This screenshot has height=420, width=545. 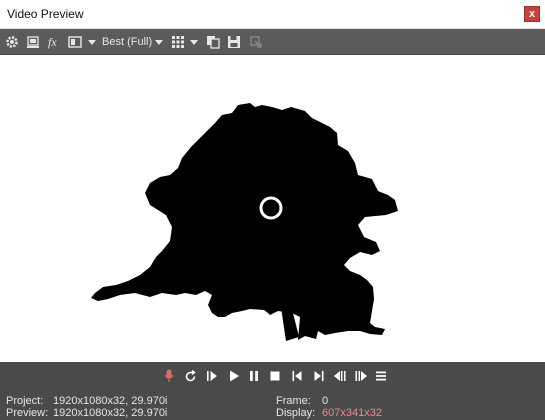 What do you see at coordinates (275, 376) in the screenshot?
I see `stop-icon` at bounding box center [275, 376].